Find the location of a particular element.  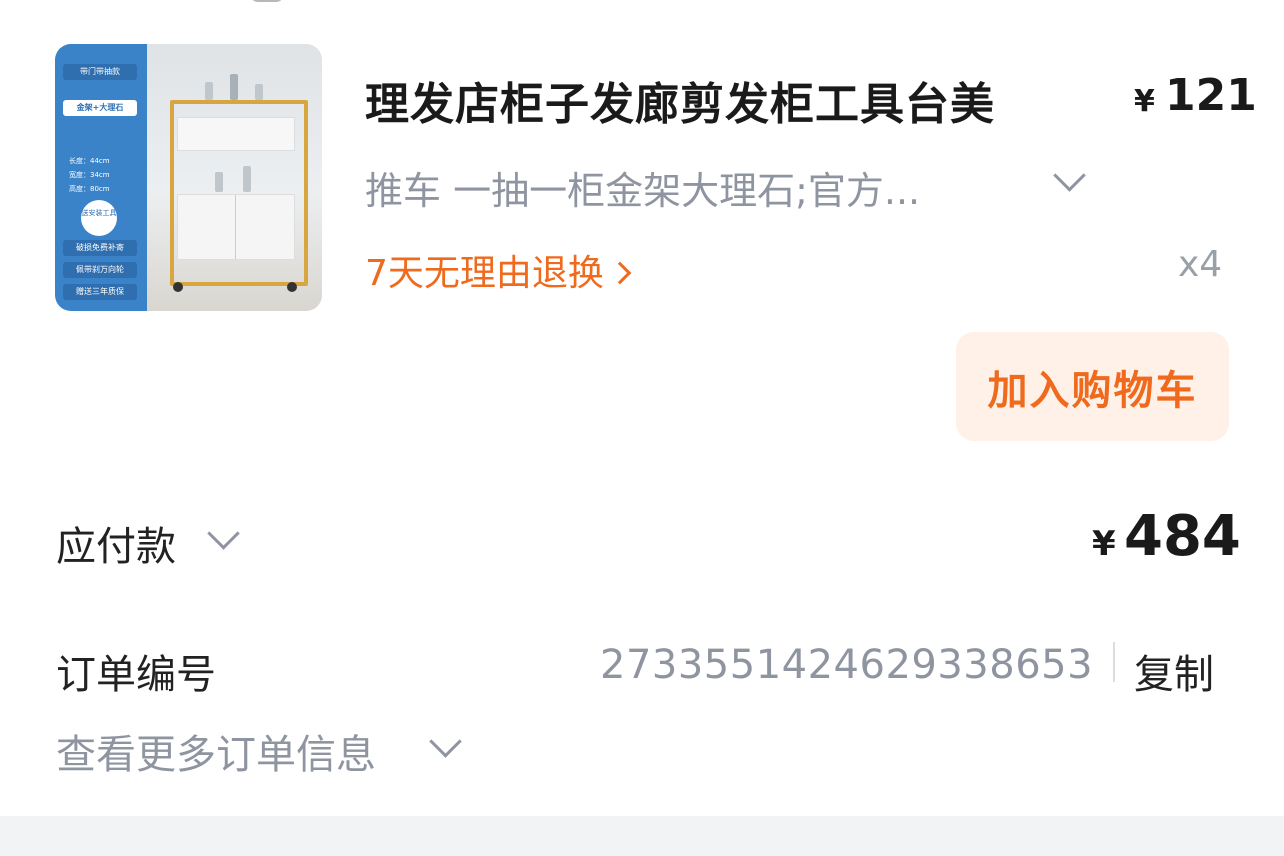

spec-expand-chevron-icon is located at coordinates (1069, 175).